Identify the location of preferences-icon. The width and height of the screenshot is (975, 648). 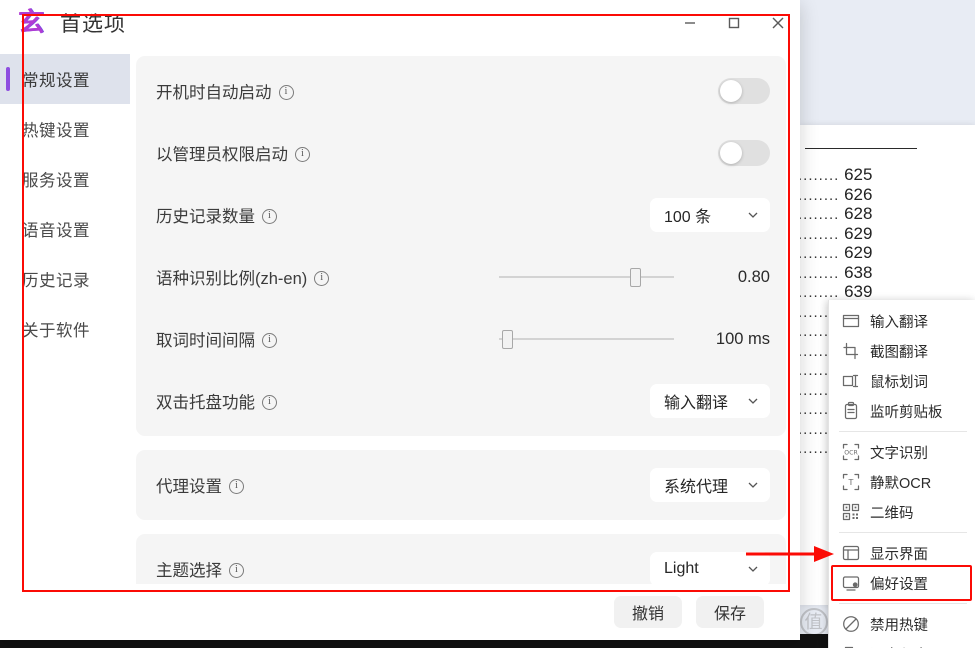
(851, 583).